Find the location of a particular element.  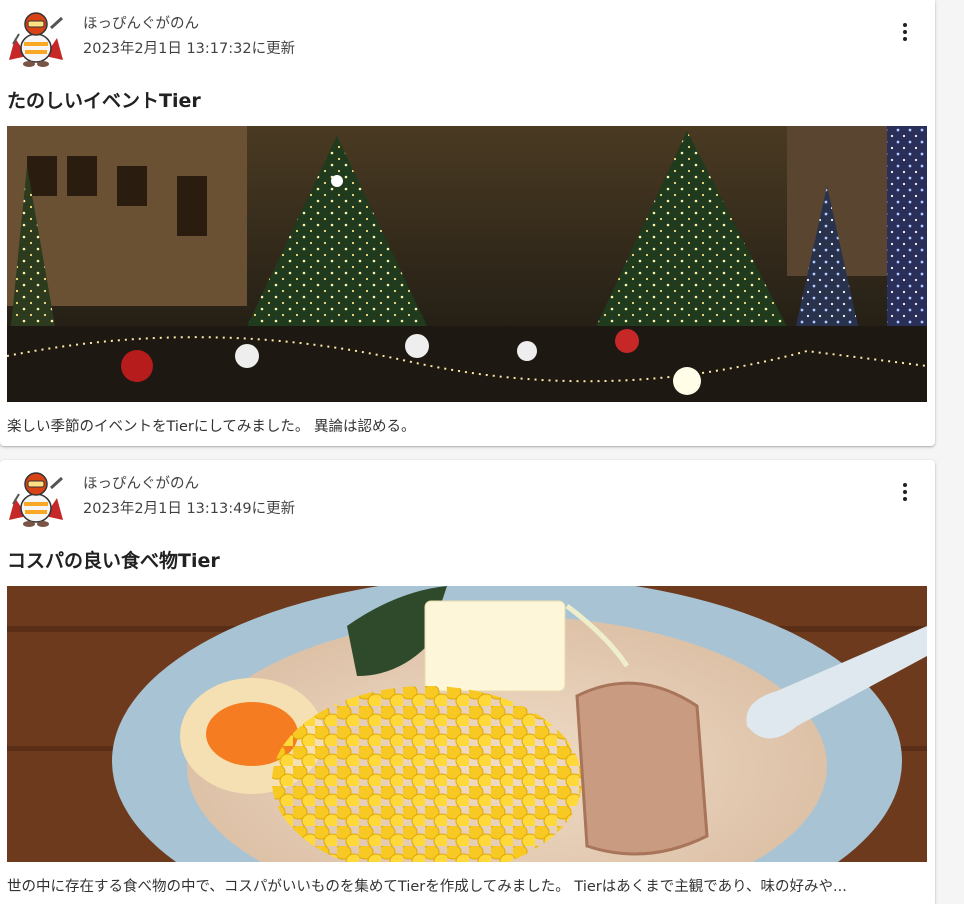

post-description: 楽しい季節のイベントをTierにしてみました。 異論は認める。 is located at coordinates (211, 427).